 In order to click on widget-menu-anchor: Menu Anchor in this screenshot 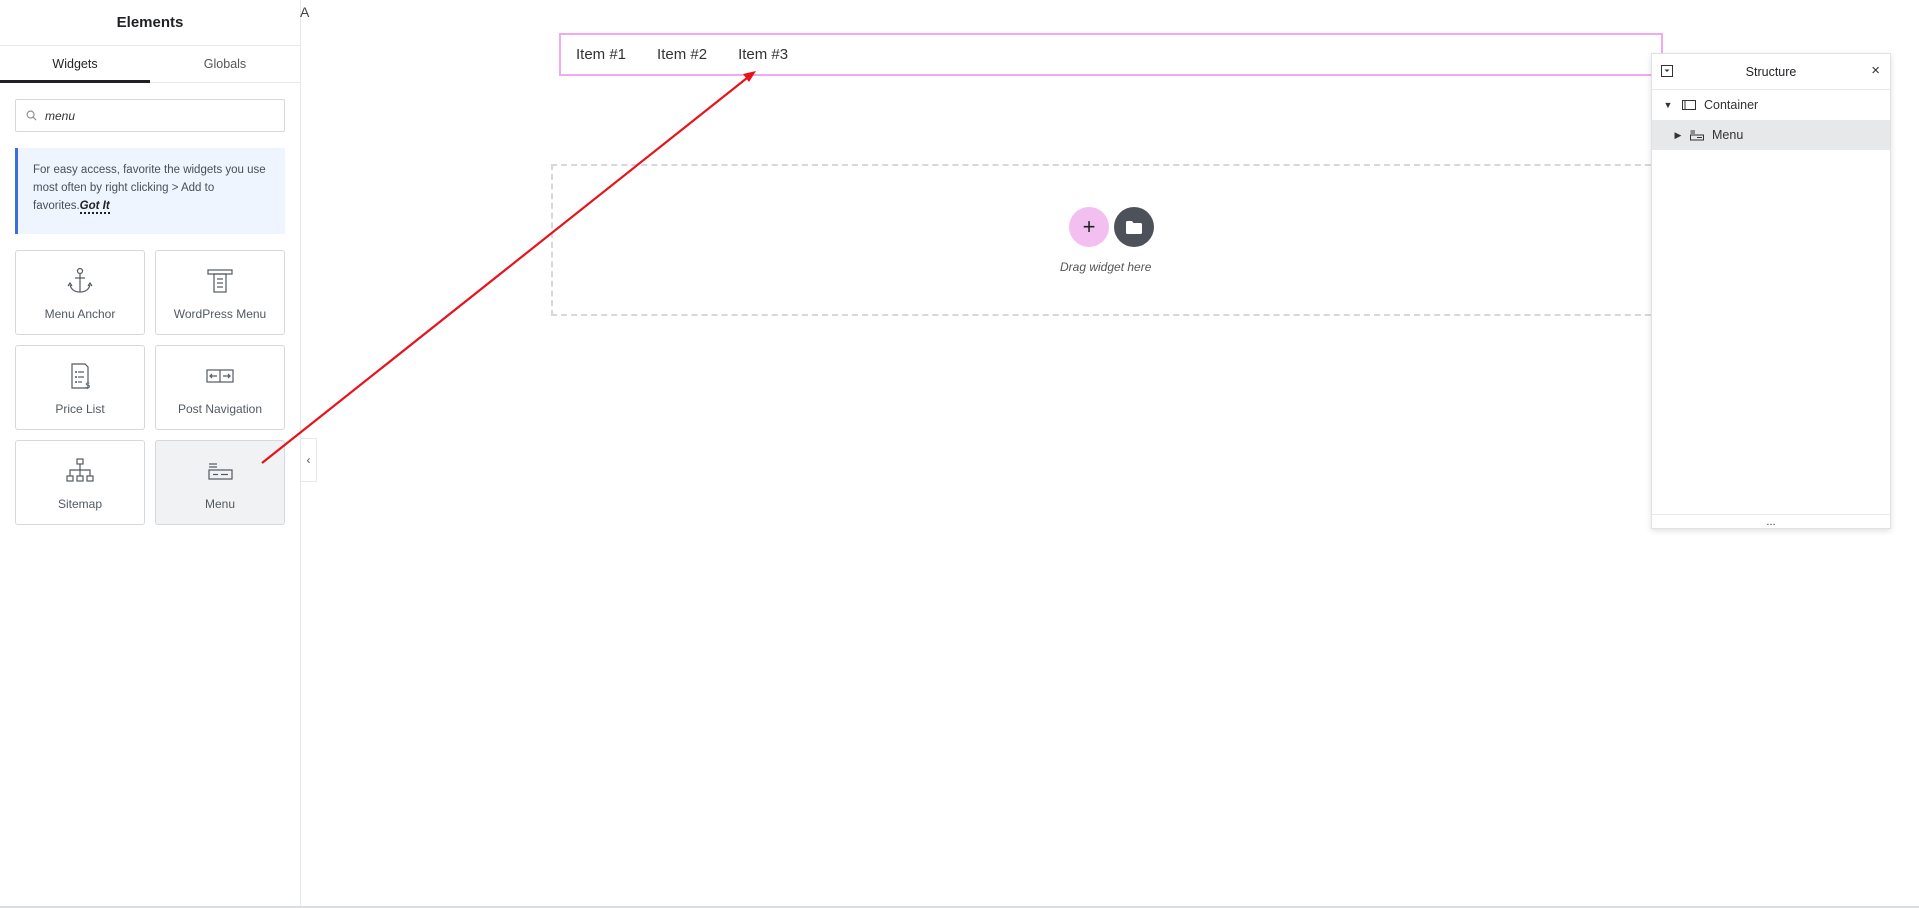, I will do `click(80, 292)`.